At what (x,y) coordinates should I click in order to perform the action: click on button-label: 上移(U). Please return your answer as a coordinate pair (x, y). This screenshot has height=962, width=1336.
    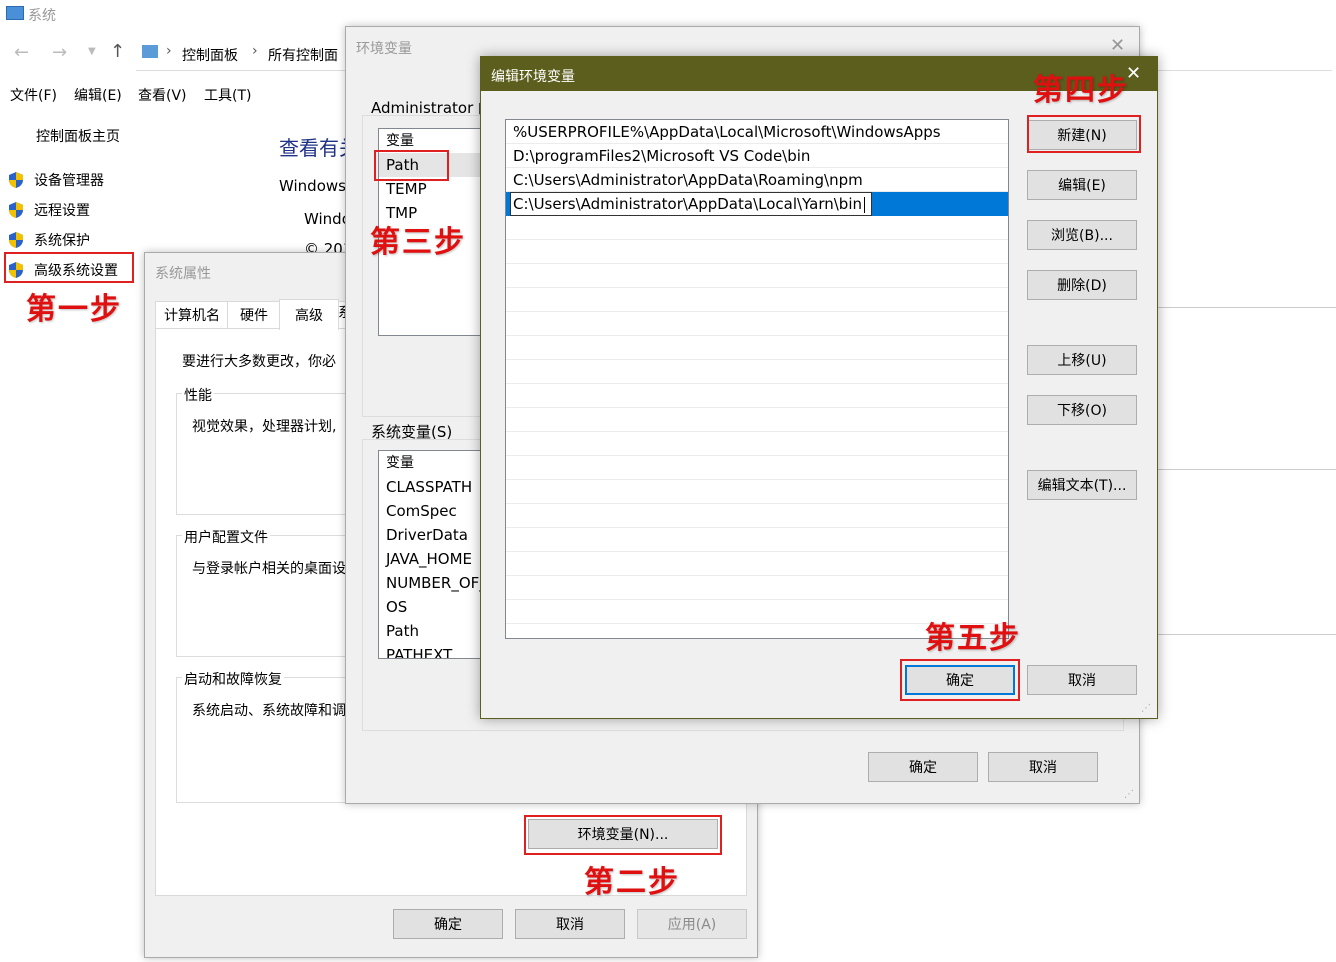
    Looking at the image, I should click on (1082, 361).